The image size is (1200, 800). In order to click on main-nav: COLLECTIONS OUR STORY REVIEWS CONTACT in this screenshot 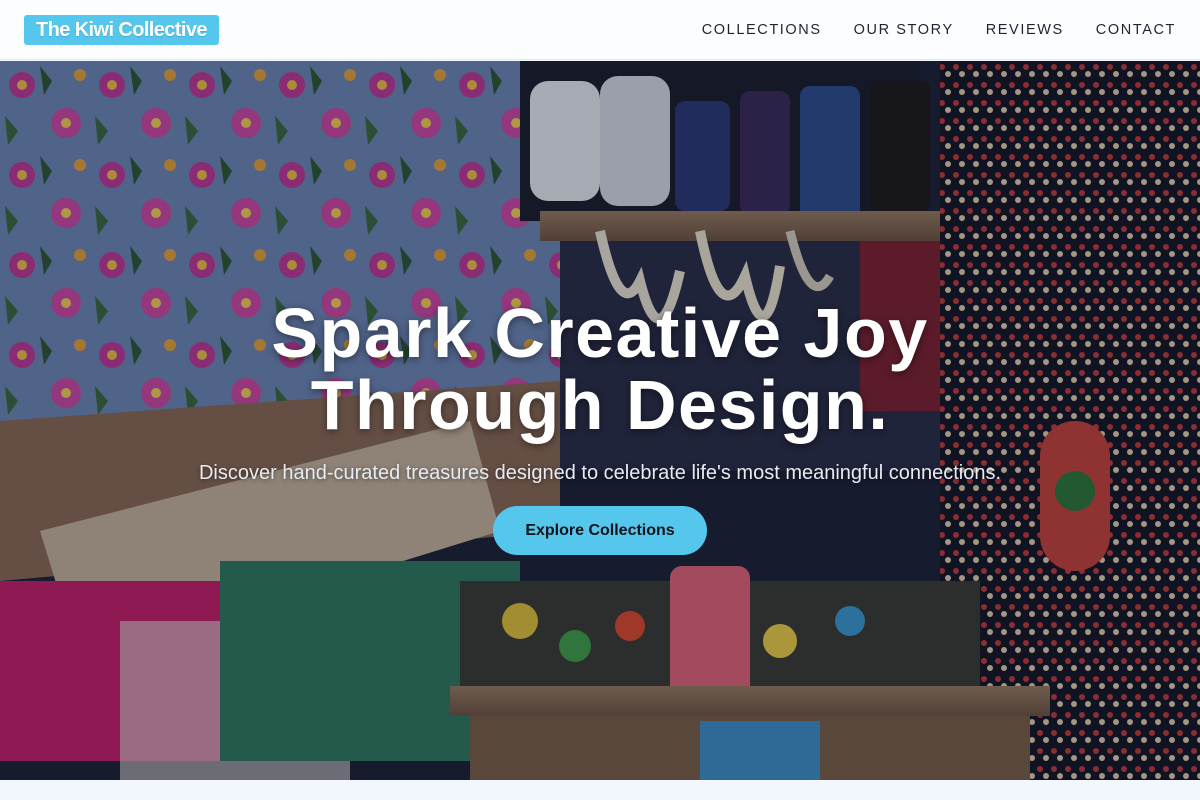, I will do `click(939, 30)`.